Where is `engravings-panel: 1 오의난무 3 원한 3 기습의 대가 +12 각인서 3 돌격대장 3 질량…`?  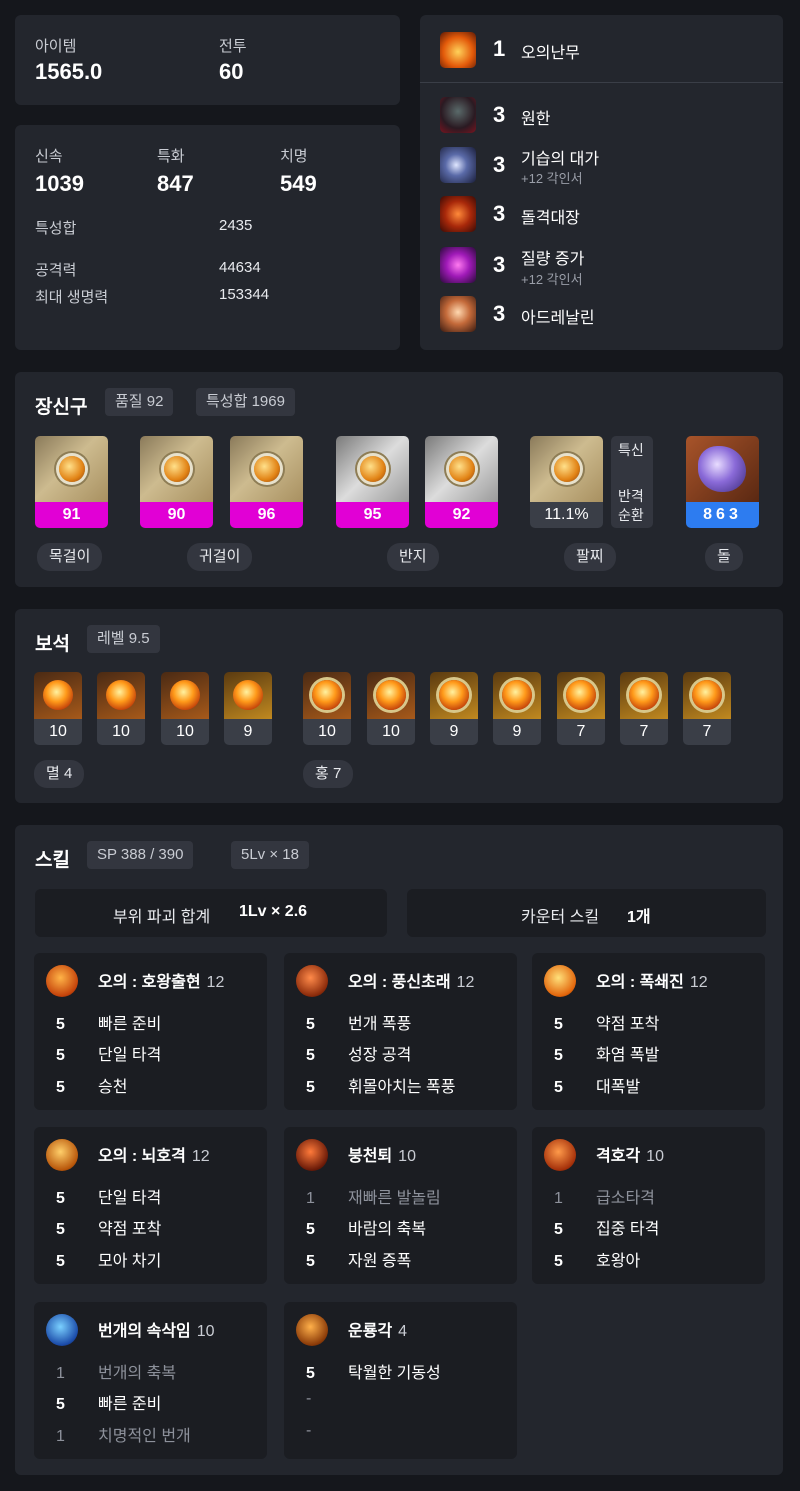 engravings-panel: 1 오의난무 3 원한 3 기습의 대가 +12 각인서 3 돌격대장 3 질량… is located at coordinates (601, 182).